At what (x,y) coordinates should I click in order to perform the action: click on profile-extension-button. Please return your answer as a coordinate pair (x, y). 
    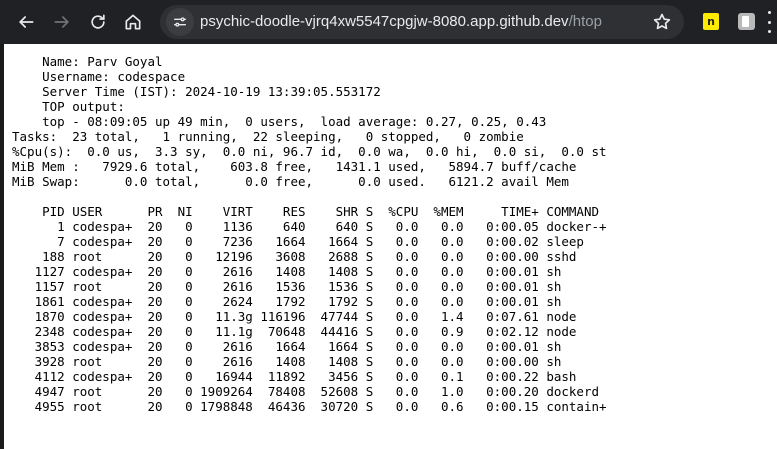
    Looking at the image, I should click on (746, 21).